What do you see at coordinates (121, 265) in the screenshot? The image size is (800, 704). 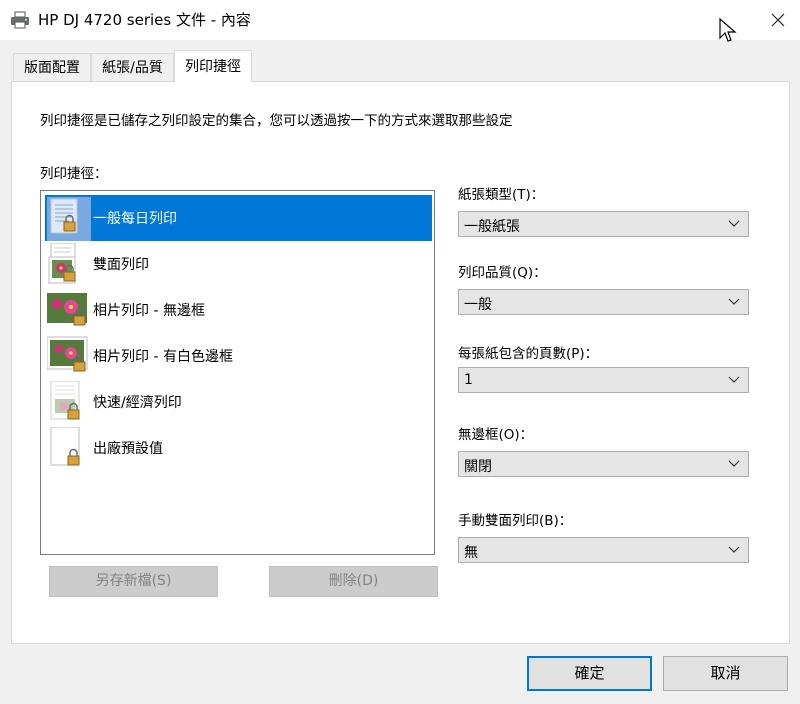 I see `list-item-label: 雙面列印` at bounding box center [121, 265].